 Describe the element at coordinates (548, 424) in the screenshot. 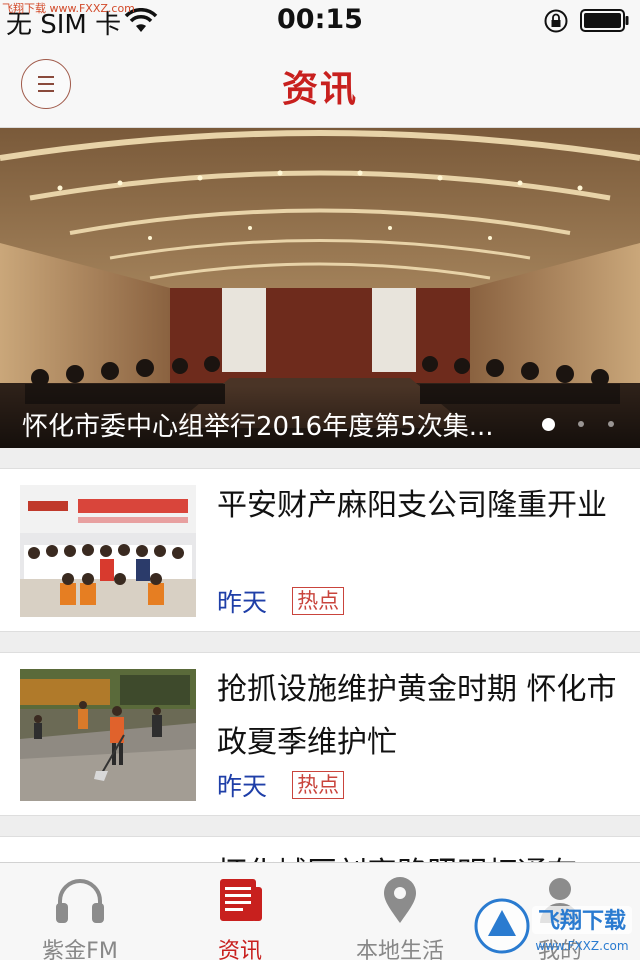

I see `carousel-dot-active` at that location.